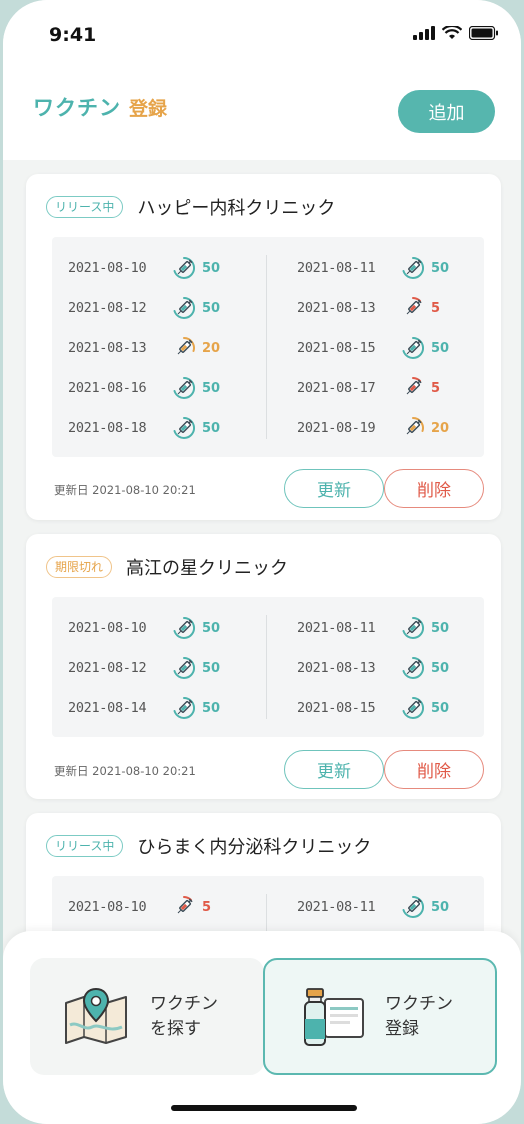  I want to click on map-pin-icon, so click(96, 1015).